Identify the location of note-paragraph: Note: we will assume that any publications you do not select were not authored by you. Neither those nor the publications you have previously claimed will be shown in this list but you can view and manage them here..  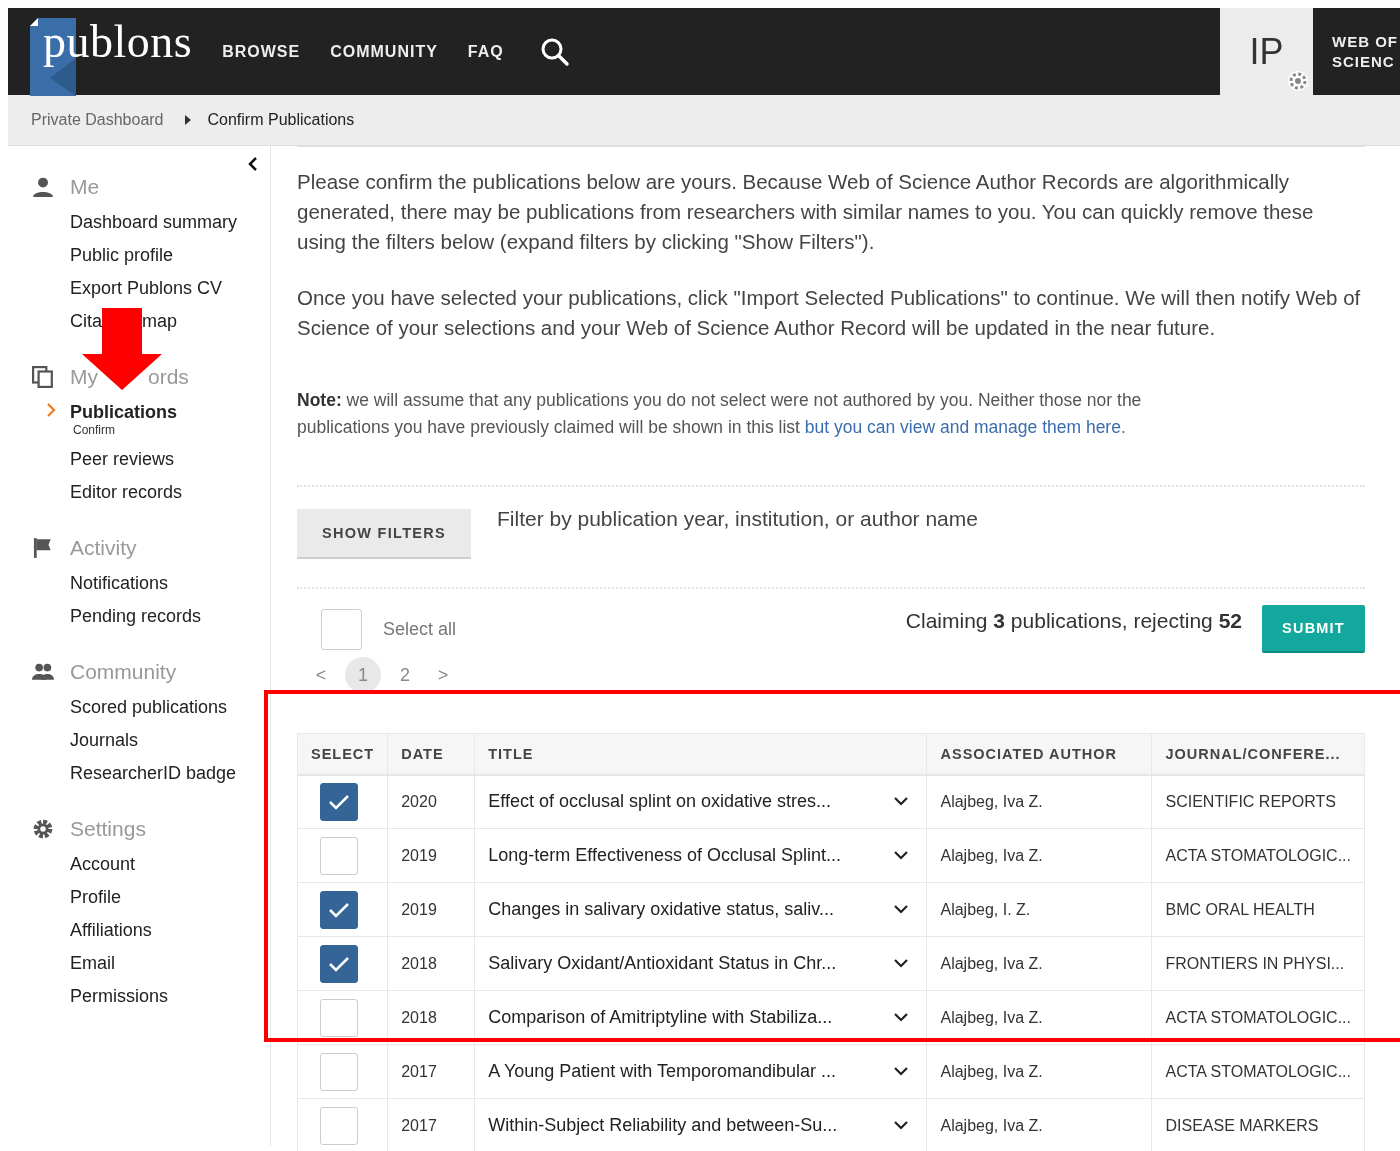
(720, 414).